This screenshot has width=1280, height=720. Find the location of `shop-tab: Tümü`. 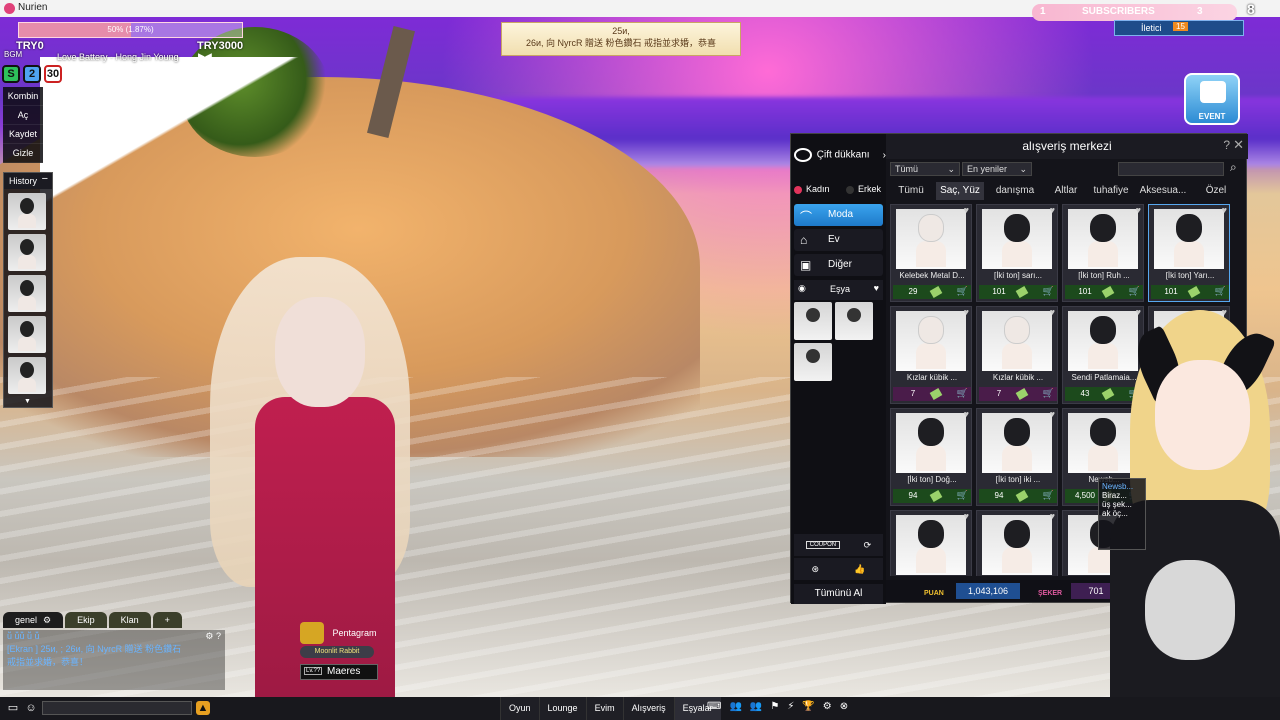

shop-tab: Tümü is located at coordinates (911, 191).